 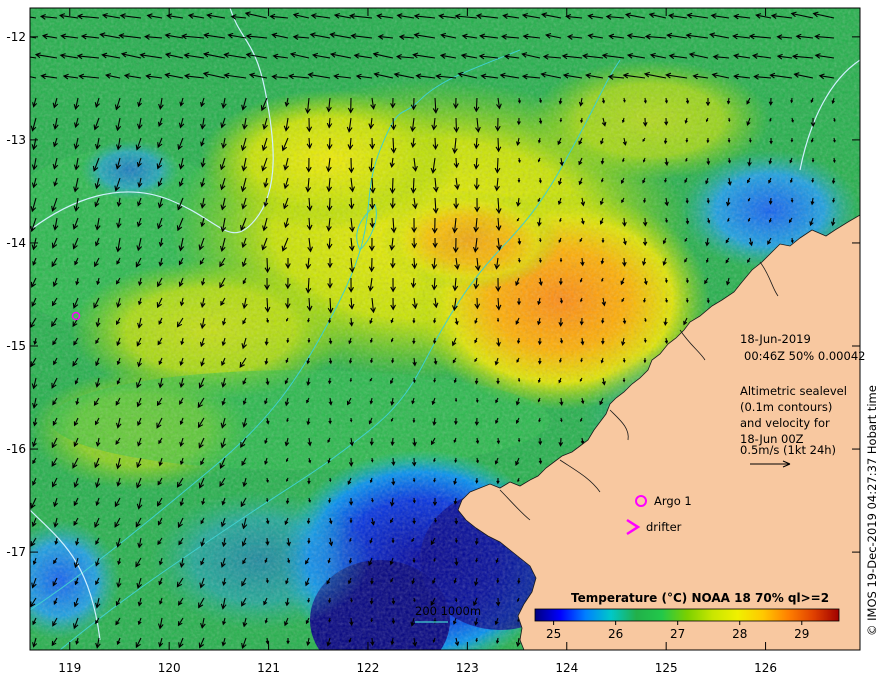 What do you see at coordinates (872, 510) in the screenshot?
I see `credit-text: © IMOS 19-Dec-2019 04:27:37 Hobart time` at bounding box center [872, 510].